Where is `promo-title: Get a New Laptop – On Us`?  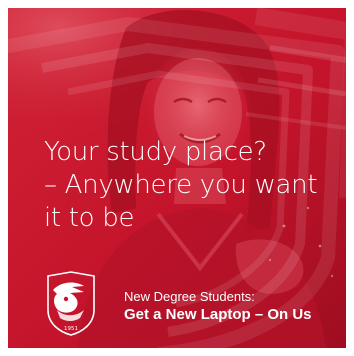
promo-title: Get a New Laptop – On Us is located at coordinates (218, 314).